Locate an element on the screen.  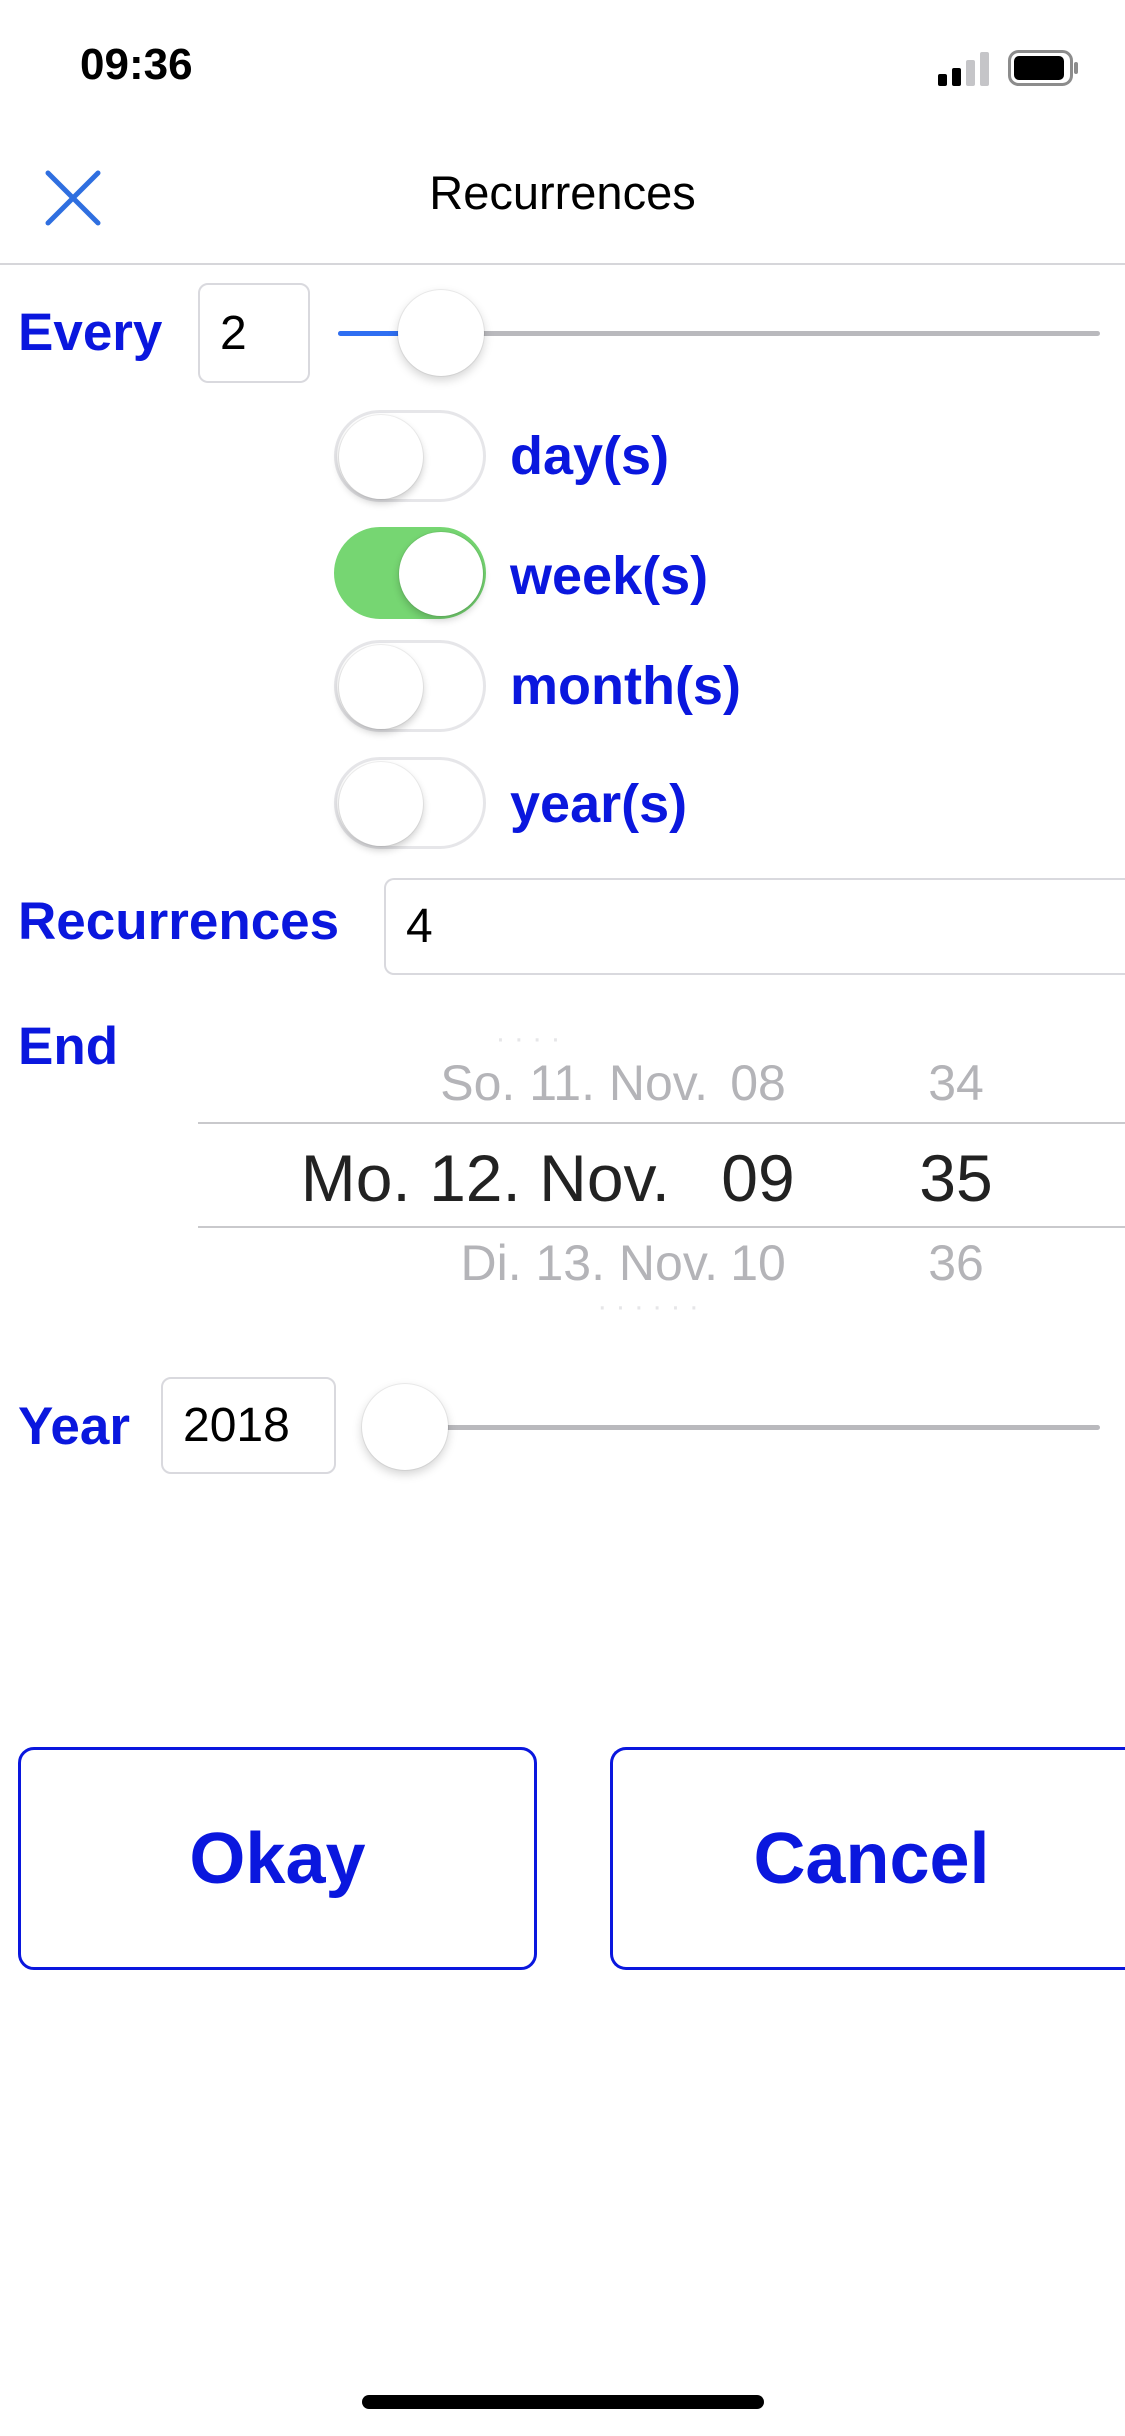
recurrences-input: 4 is located at coordinates (754, 926).